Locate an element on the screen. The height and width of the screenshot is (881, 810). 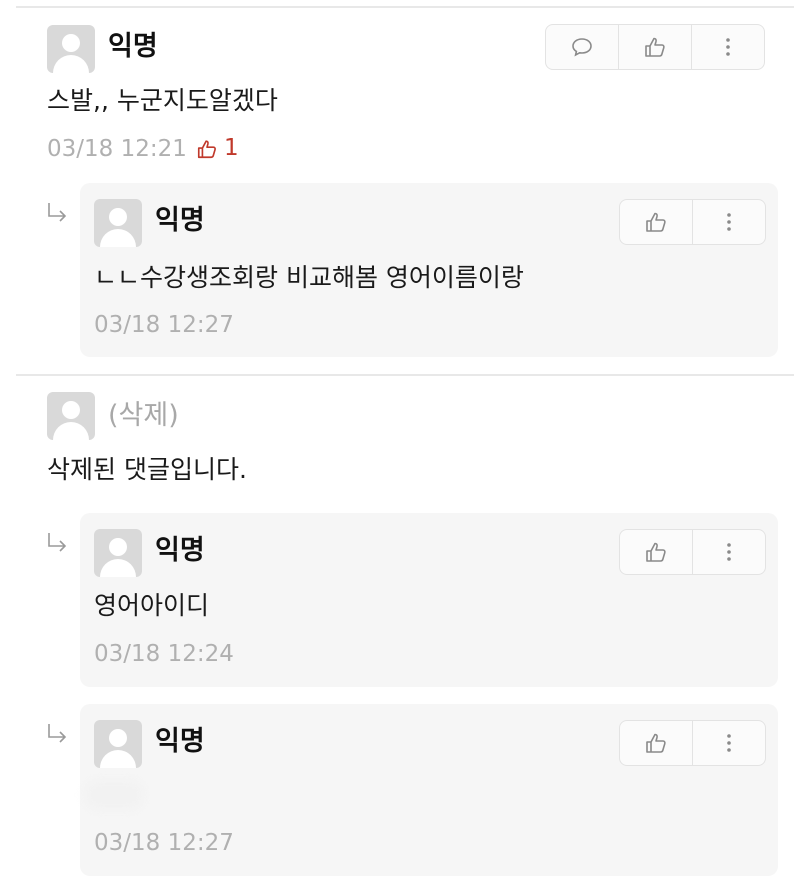
comment-author: 익명 is located at coordinates (133, 46).